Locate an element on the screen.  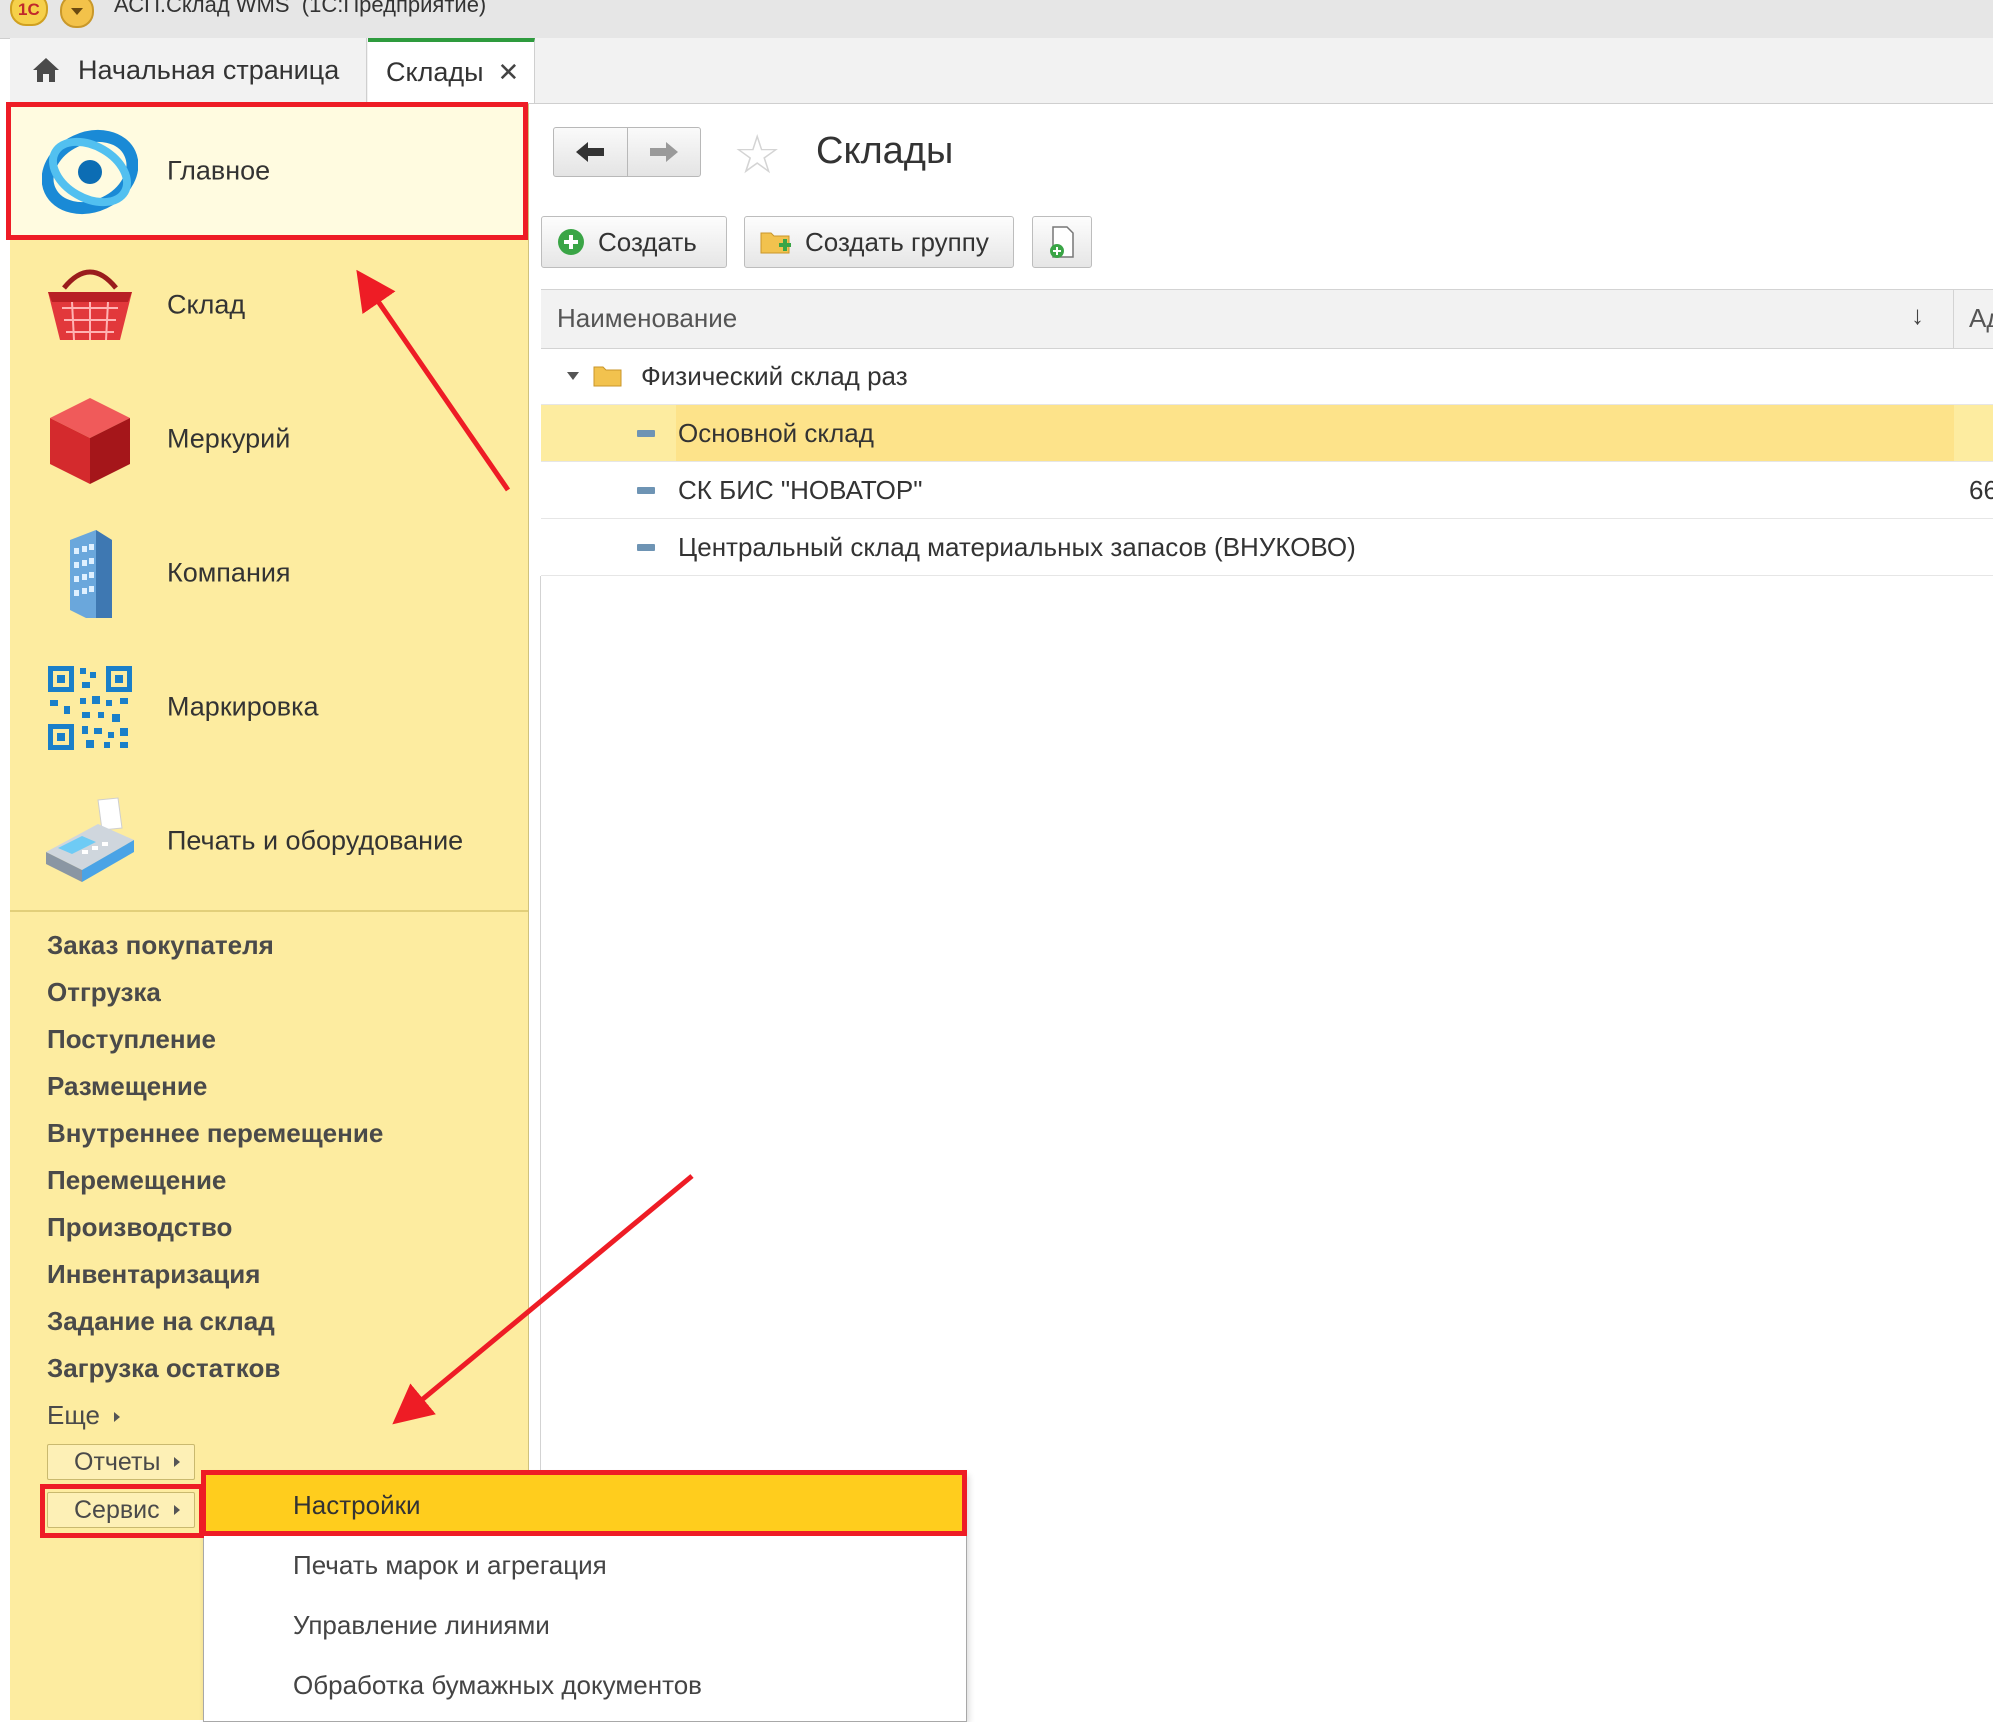
column-name-header: Наименование is located at coordinates (647, 318).